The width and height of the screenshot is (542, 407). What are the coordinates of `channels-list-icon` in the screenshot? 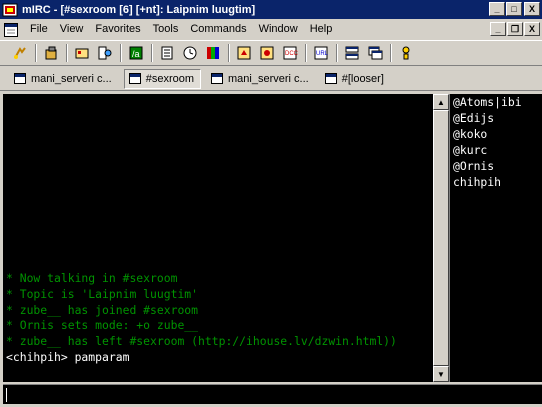 It's located at (105, 53).